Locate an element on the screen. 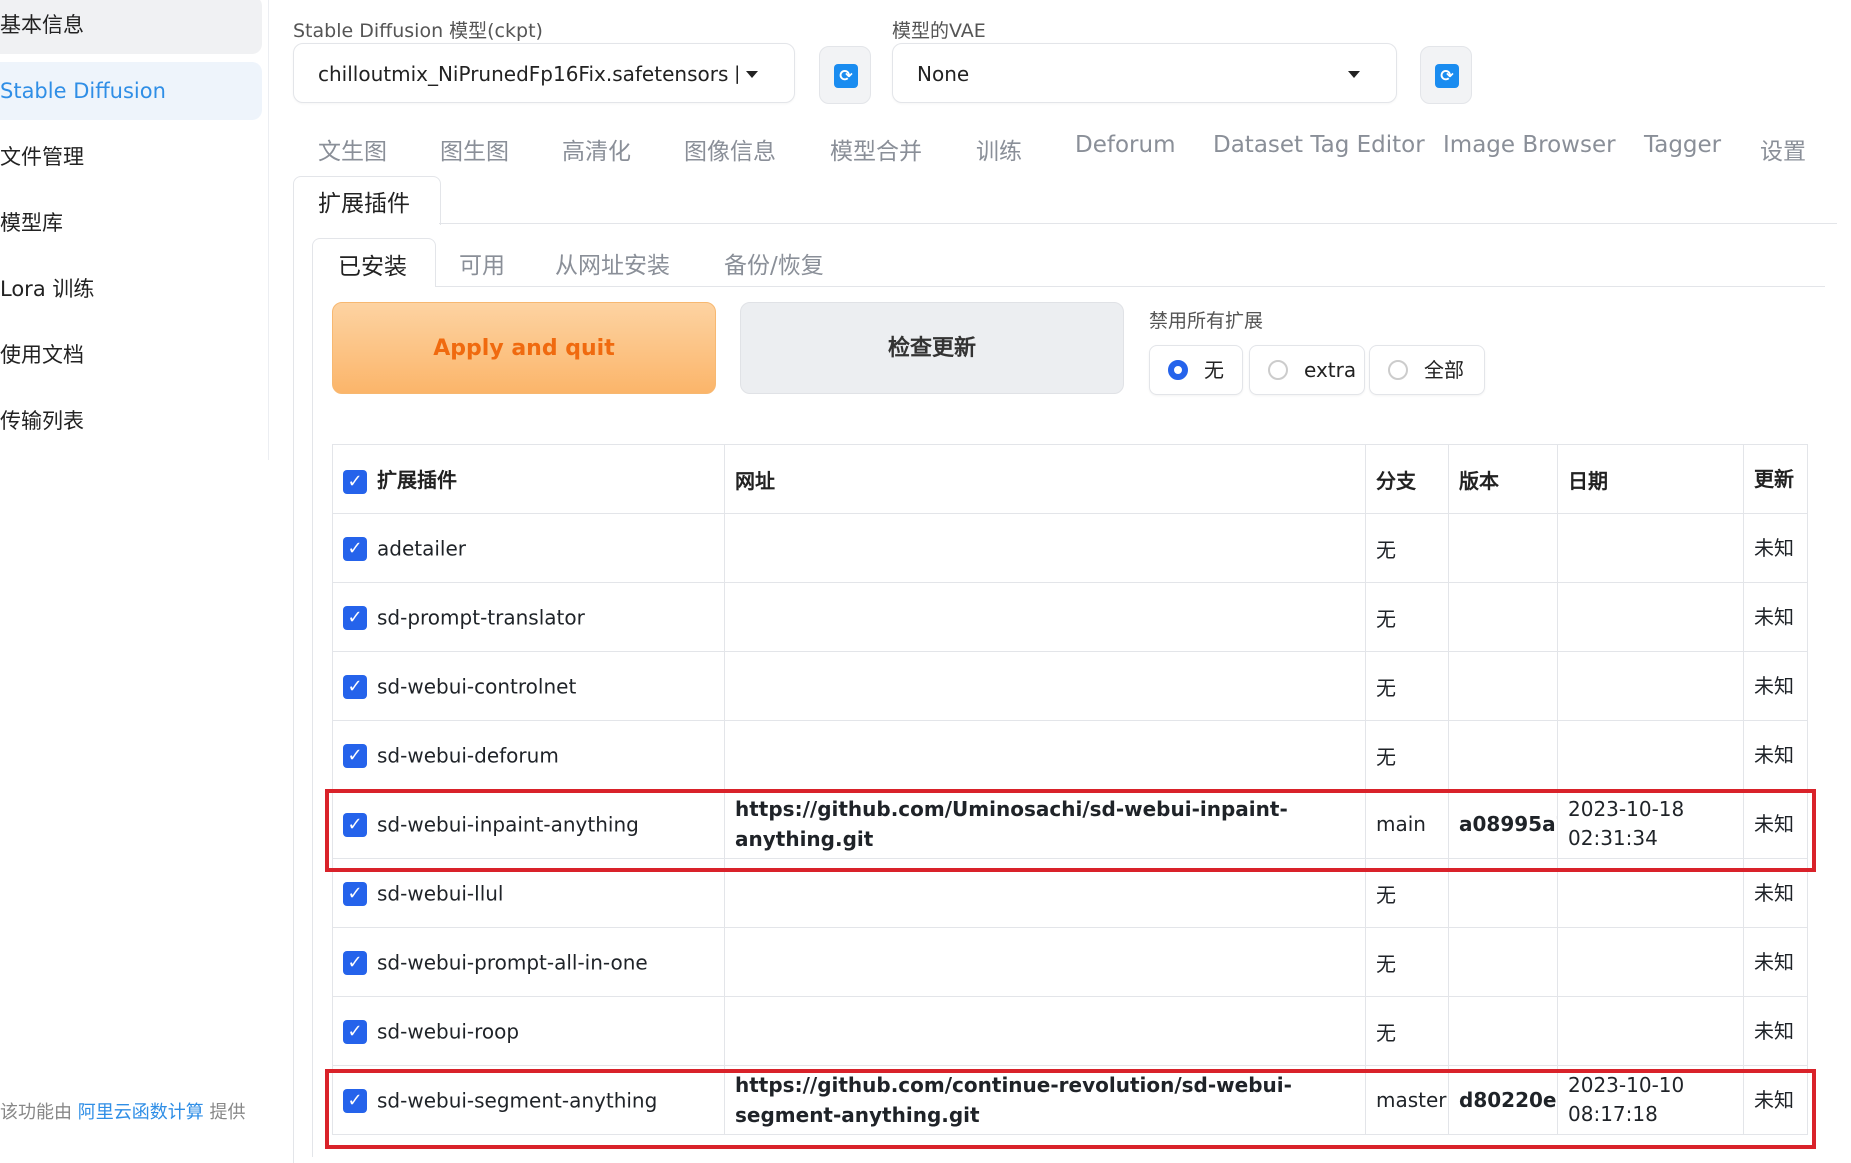  tab-model-merge: 模型合并 is located at coordinates (876, 149).